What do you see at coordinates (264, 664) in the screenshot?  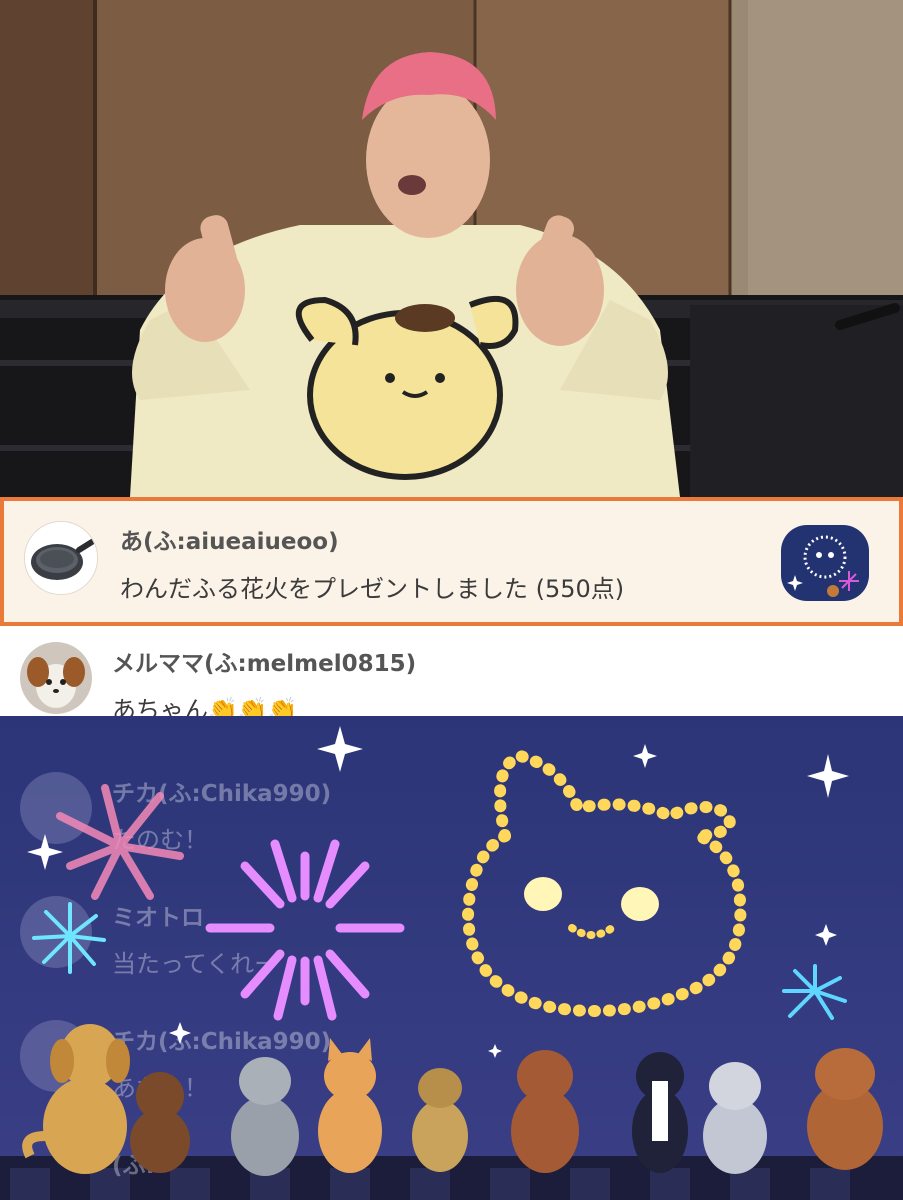 I see `comment-username: メルママ(ふ:melmel0815)` at bounding box center [264, 664].